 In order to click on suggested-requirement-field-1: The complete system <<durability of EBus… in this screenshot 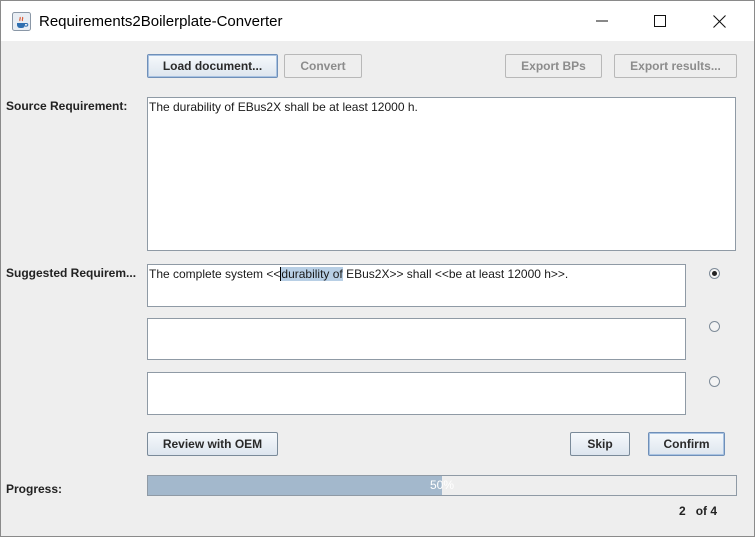, I will do `click(416, 285)`.